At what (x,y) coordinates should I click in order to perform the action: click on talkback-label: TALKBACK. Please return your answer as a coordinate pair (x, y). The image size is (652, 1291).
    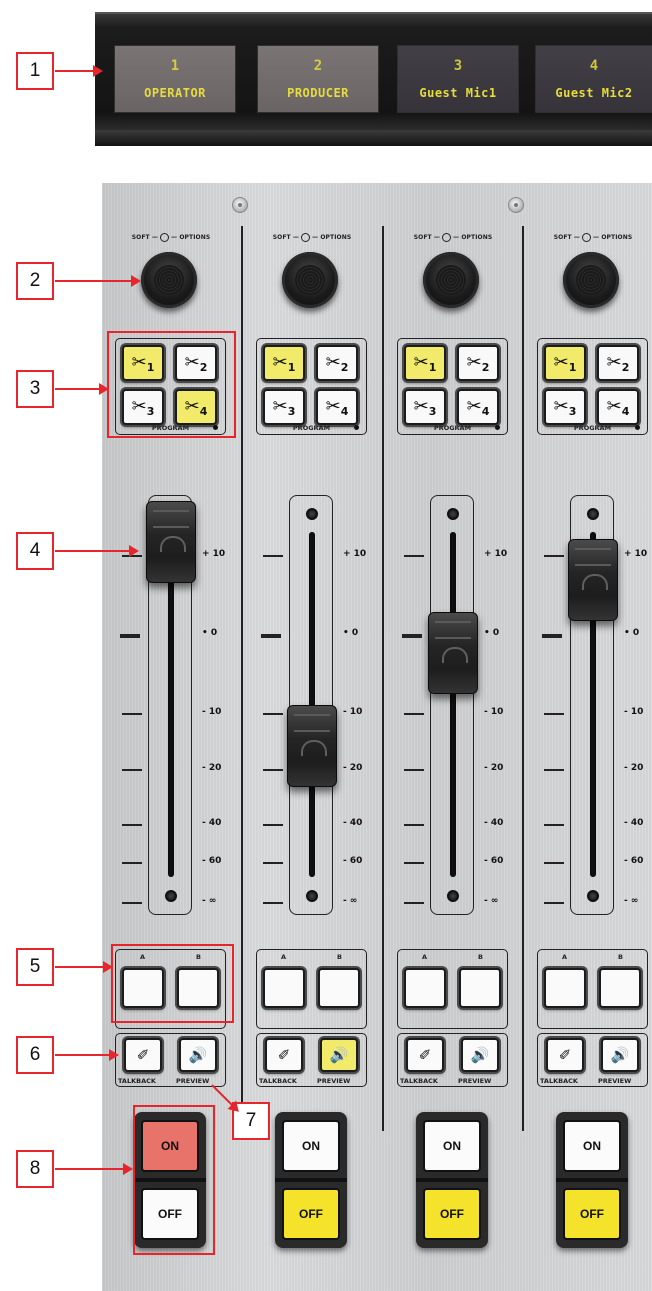
    Looking at the image, I should click on (419, 1081).